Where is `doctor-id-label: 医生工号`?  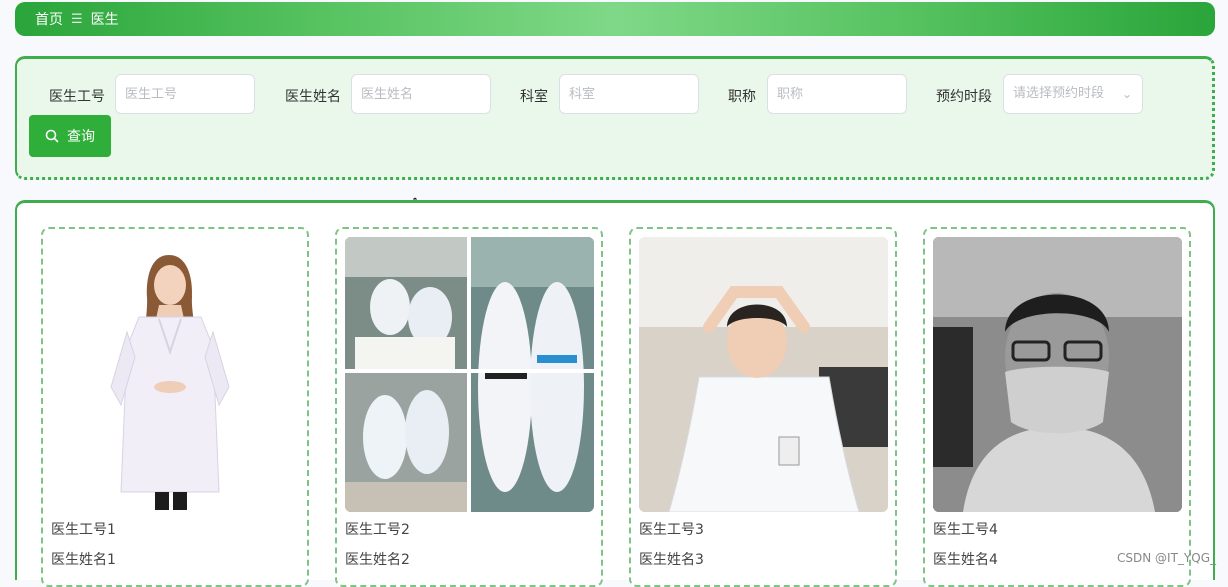
doctor-id-label: 医生工号 is located at coordinates (77, 97).